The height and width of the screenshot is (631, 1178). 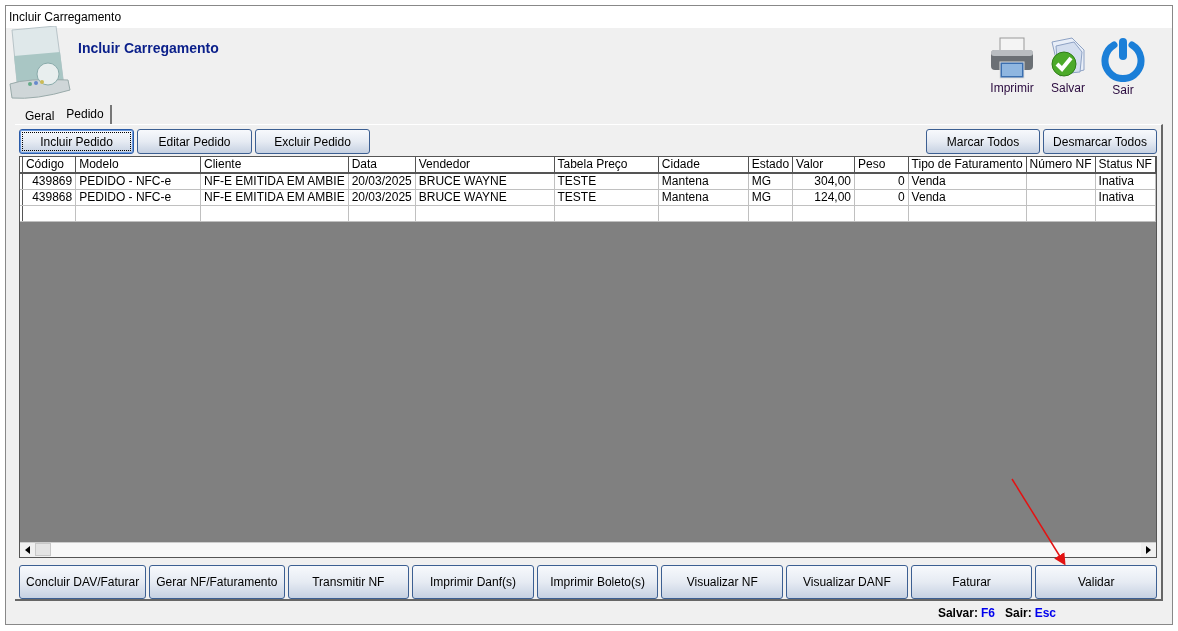 What do you see at coordinates (194, 141) in the screenshot?
I see `order-button: Editar Pedido` at bounding box center [194, 141].